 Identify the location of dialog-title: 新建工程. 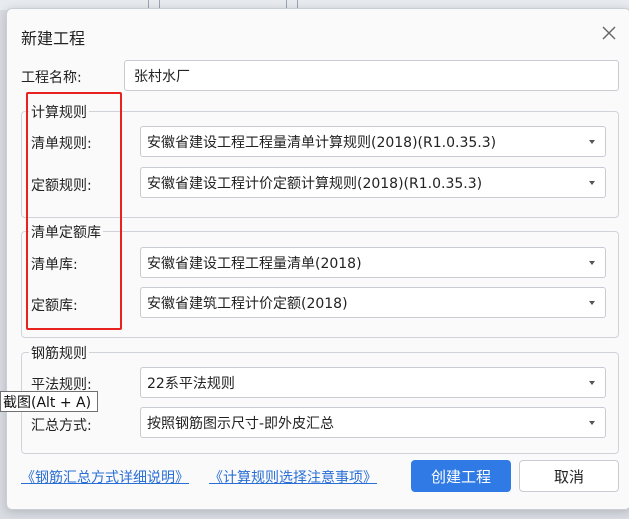
(53, 38).